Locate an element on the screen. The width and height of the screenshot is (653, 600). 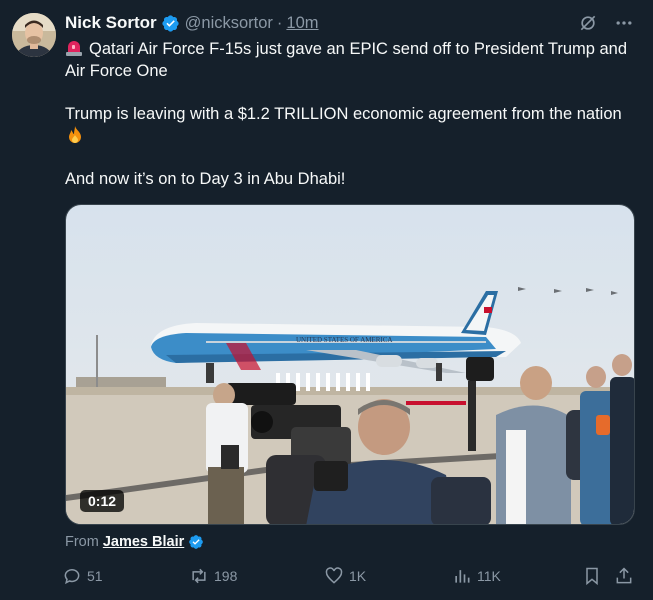
video-attribution: From James Blair is located at coordinates (134, 542).